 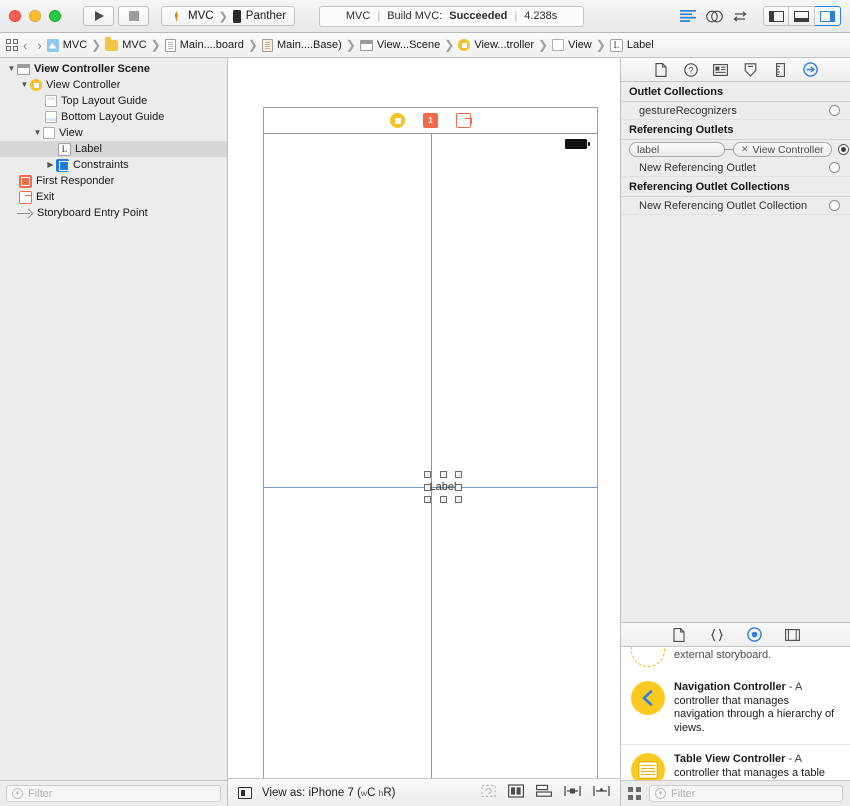 What do you see at coordinates (735, 111) in the screenshot?
I see `connection-row-gesture-recognizers: gestureRecognizers` at bounding box center [735, 111].